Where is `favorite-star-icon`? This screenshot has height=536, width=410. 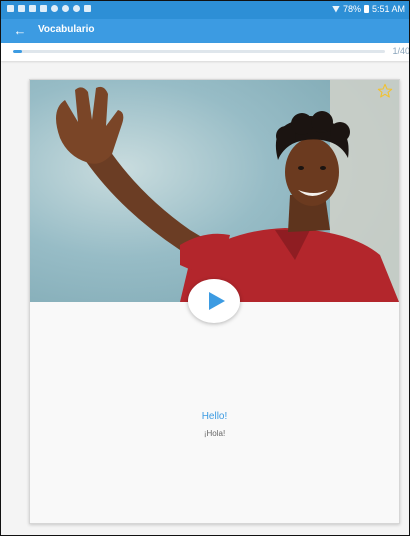
favorite-star-icon is located at coordinates (385, 91).